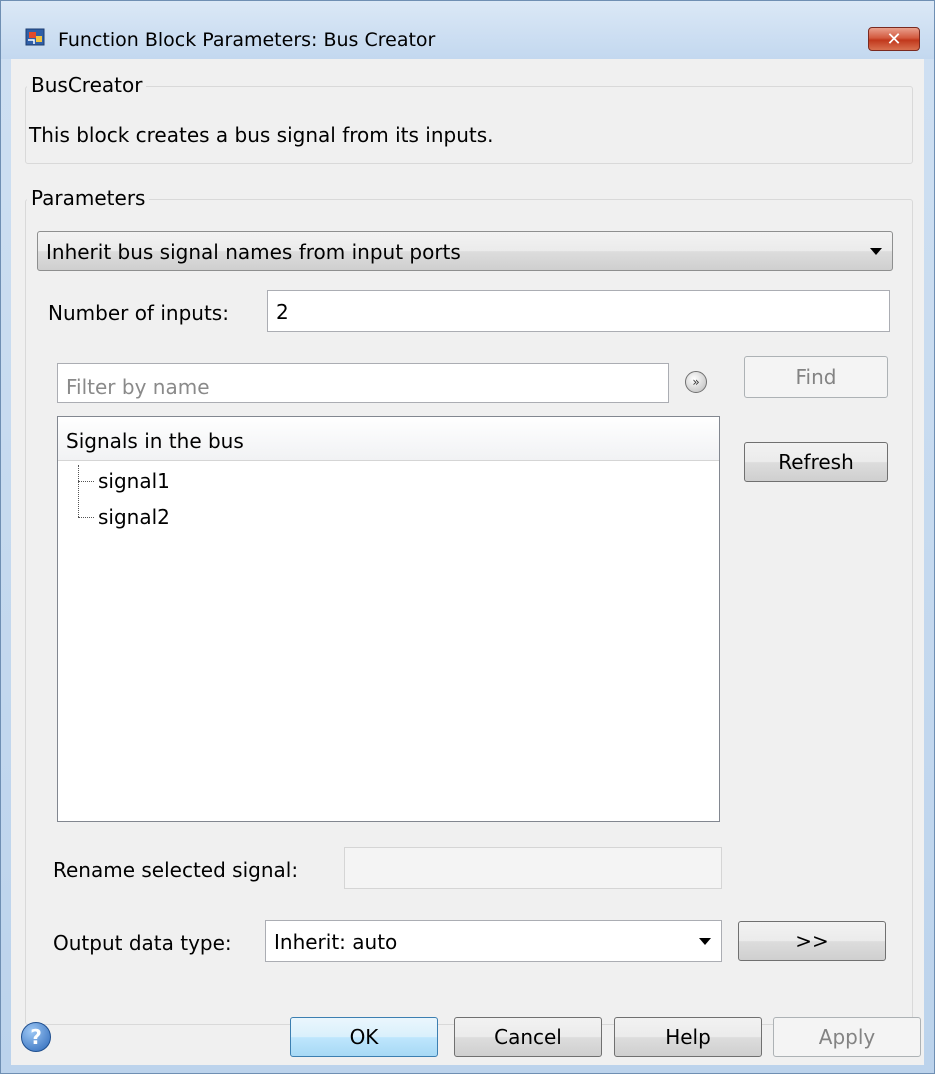 This screenshot has height=1074, width=935. I want to click on cancel-button: Cancel, so click(528, 1037).